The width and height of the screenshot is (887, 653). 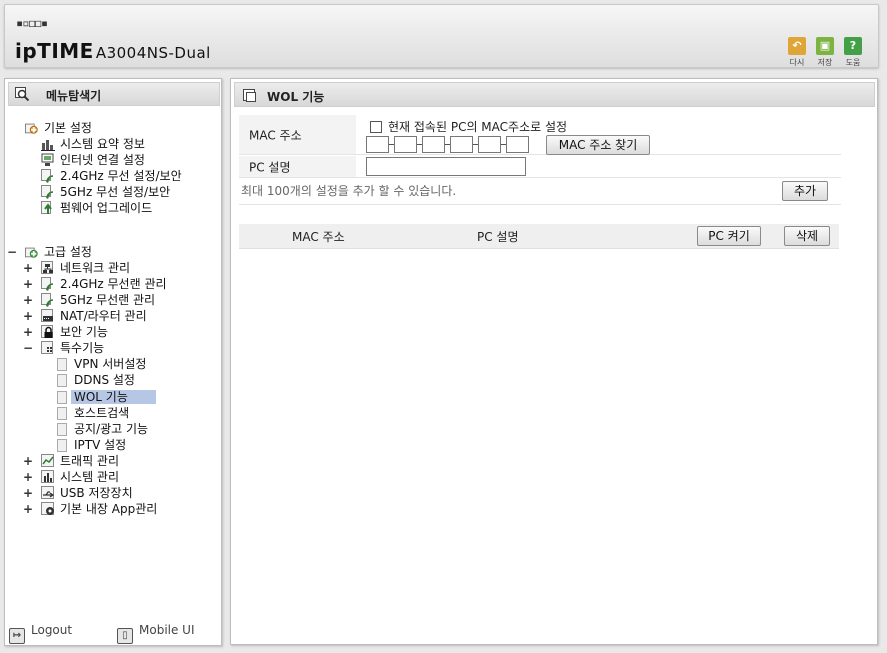 What do you see at coordinates (598, 145) in the screenshot?
I see `find-mac-button: MAC 주소 찾기` at bounding box center [598, 145].